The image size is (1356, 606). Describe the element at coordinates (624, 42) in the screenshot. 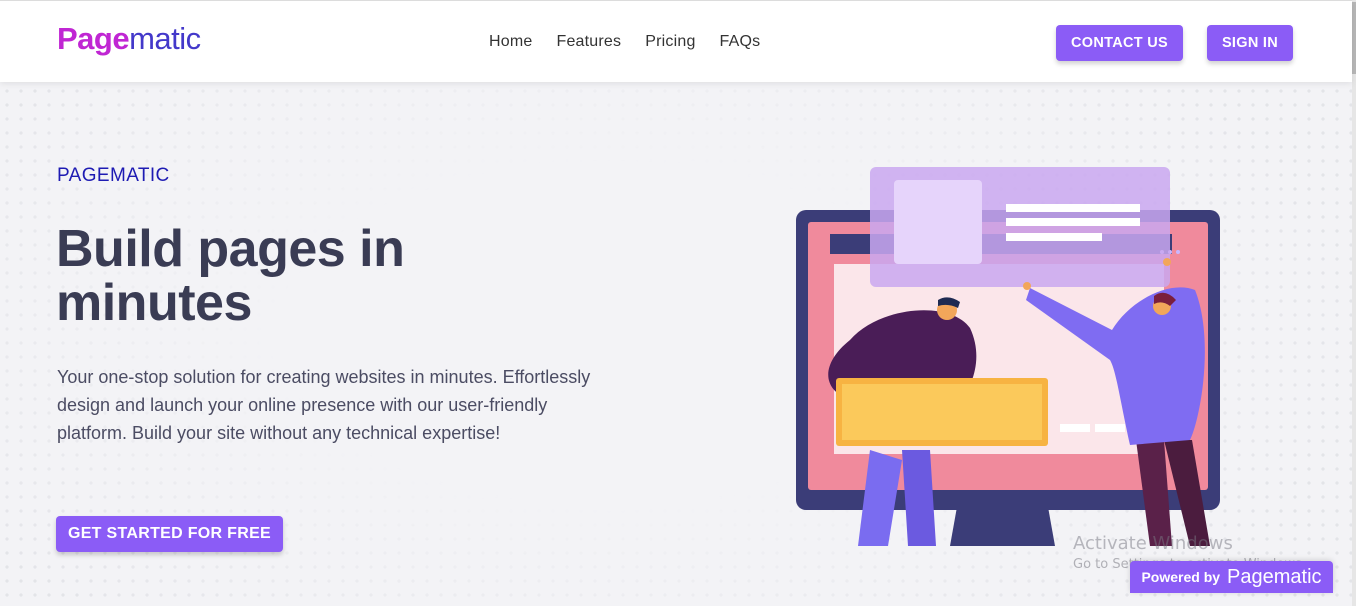

I see `main-nav: Home Features Pricing FAQs` at that location.